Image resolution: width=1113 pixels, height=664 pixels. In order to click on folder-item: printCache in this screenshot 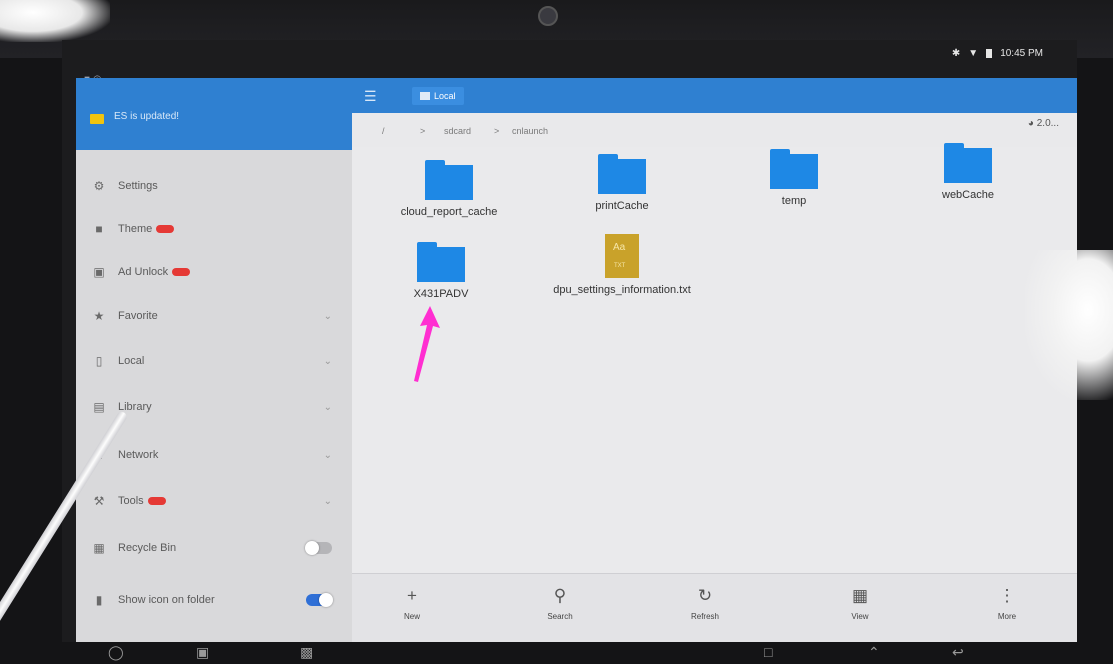, I will do `click(622, 183)`.